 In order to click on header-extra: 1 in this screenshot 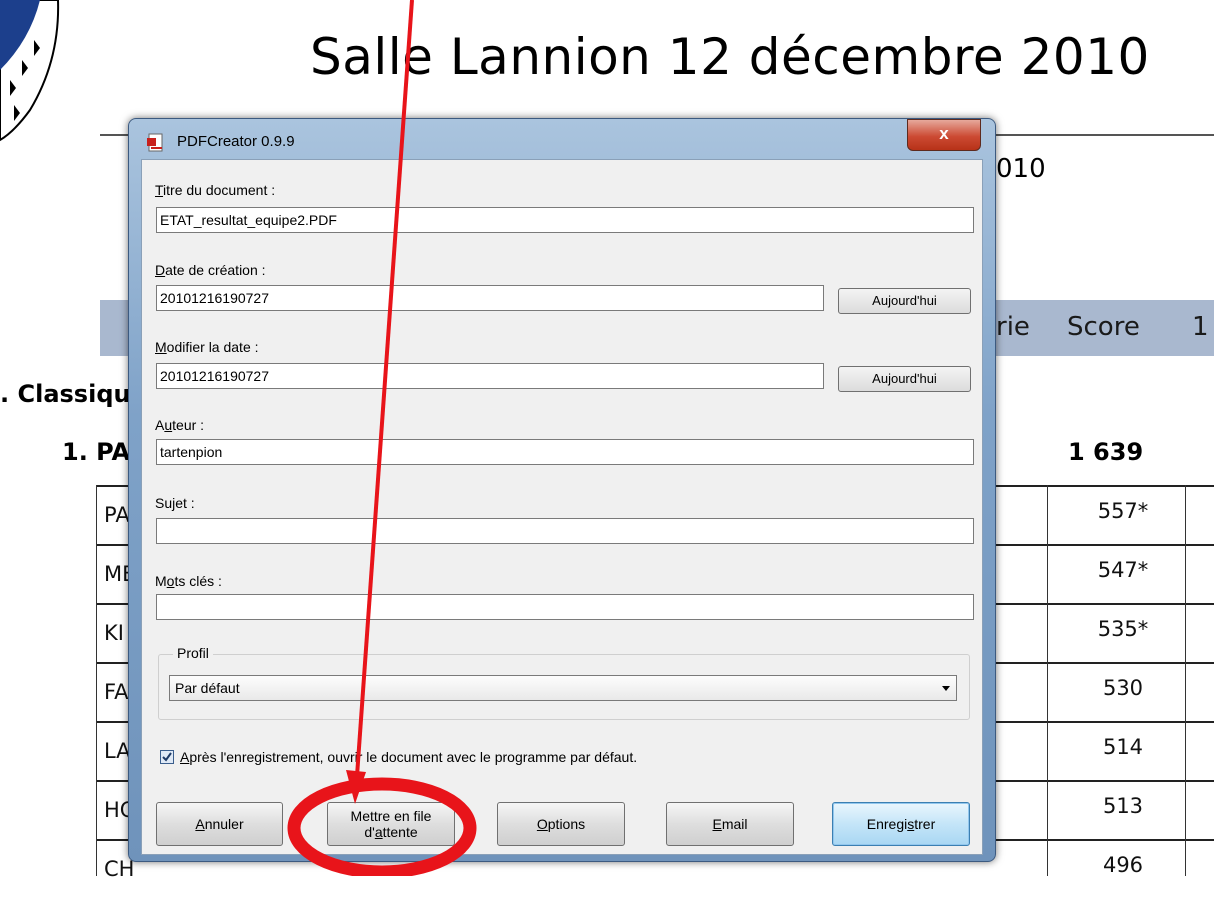, I will do `click(1200, 327)`.